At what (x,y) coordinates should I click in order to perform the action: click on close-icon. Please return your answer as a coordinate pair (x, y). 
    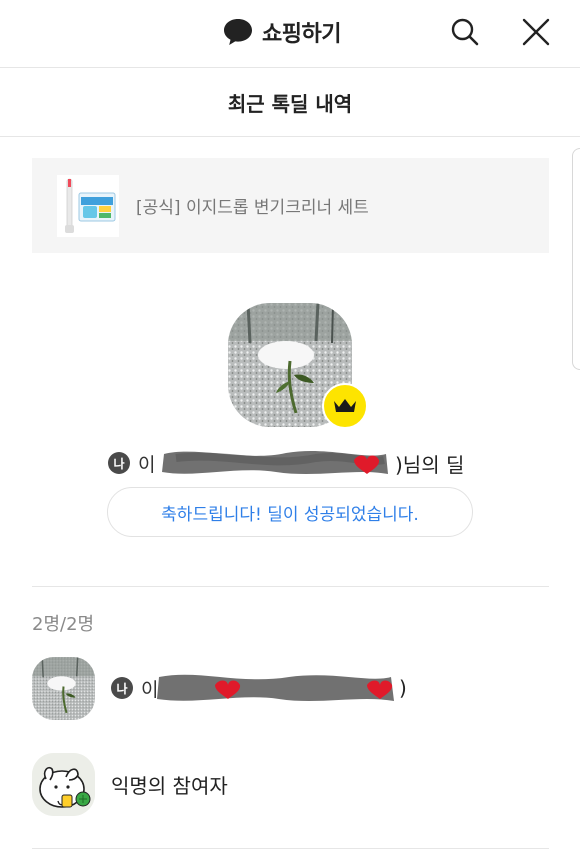
    Looking at the image, I should click on (536, 32).